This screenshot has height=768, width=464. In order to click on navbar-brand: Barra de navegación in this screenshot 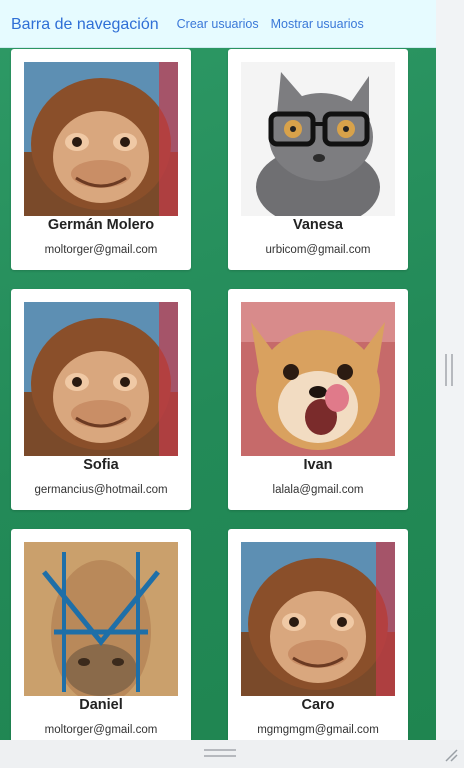, I will do `click(85, 25)`.